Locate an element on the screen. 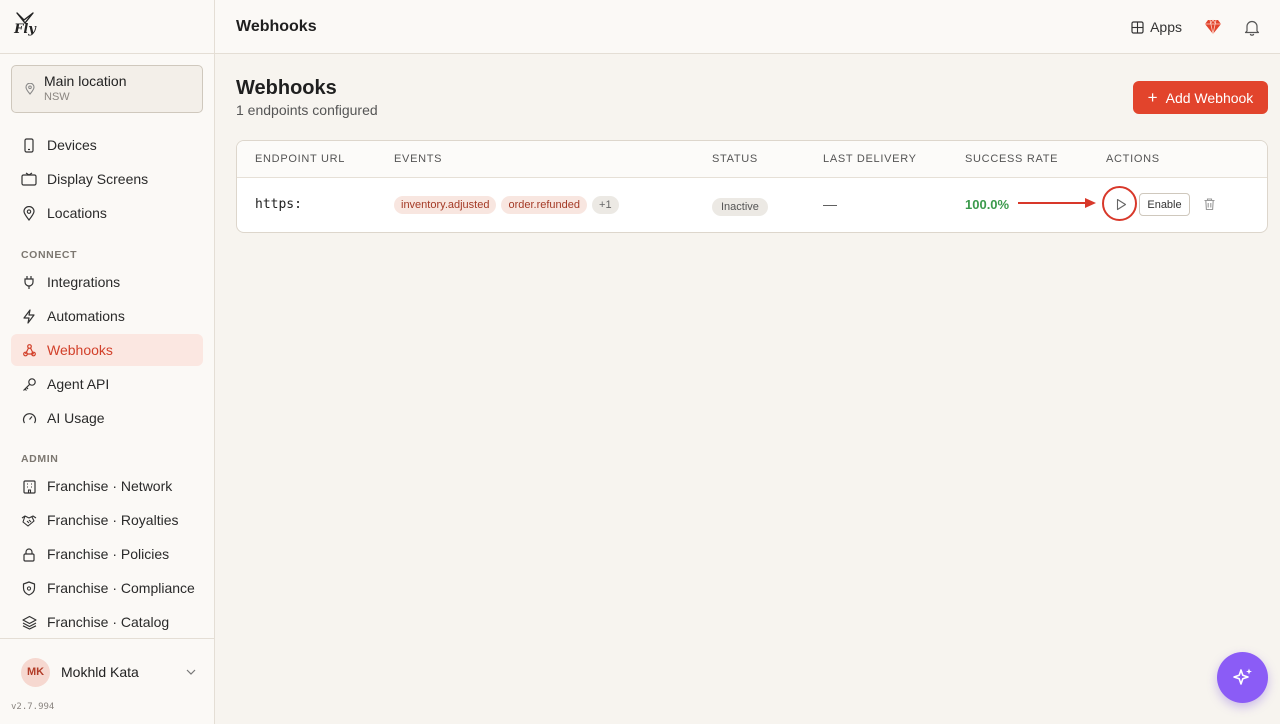  test-webhook-button is located at coordinates (1121, 204).